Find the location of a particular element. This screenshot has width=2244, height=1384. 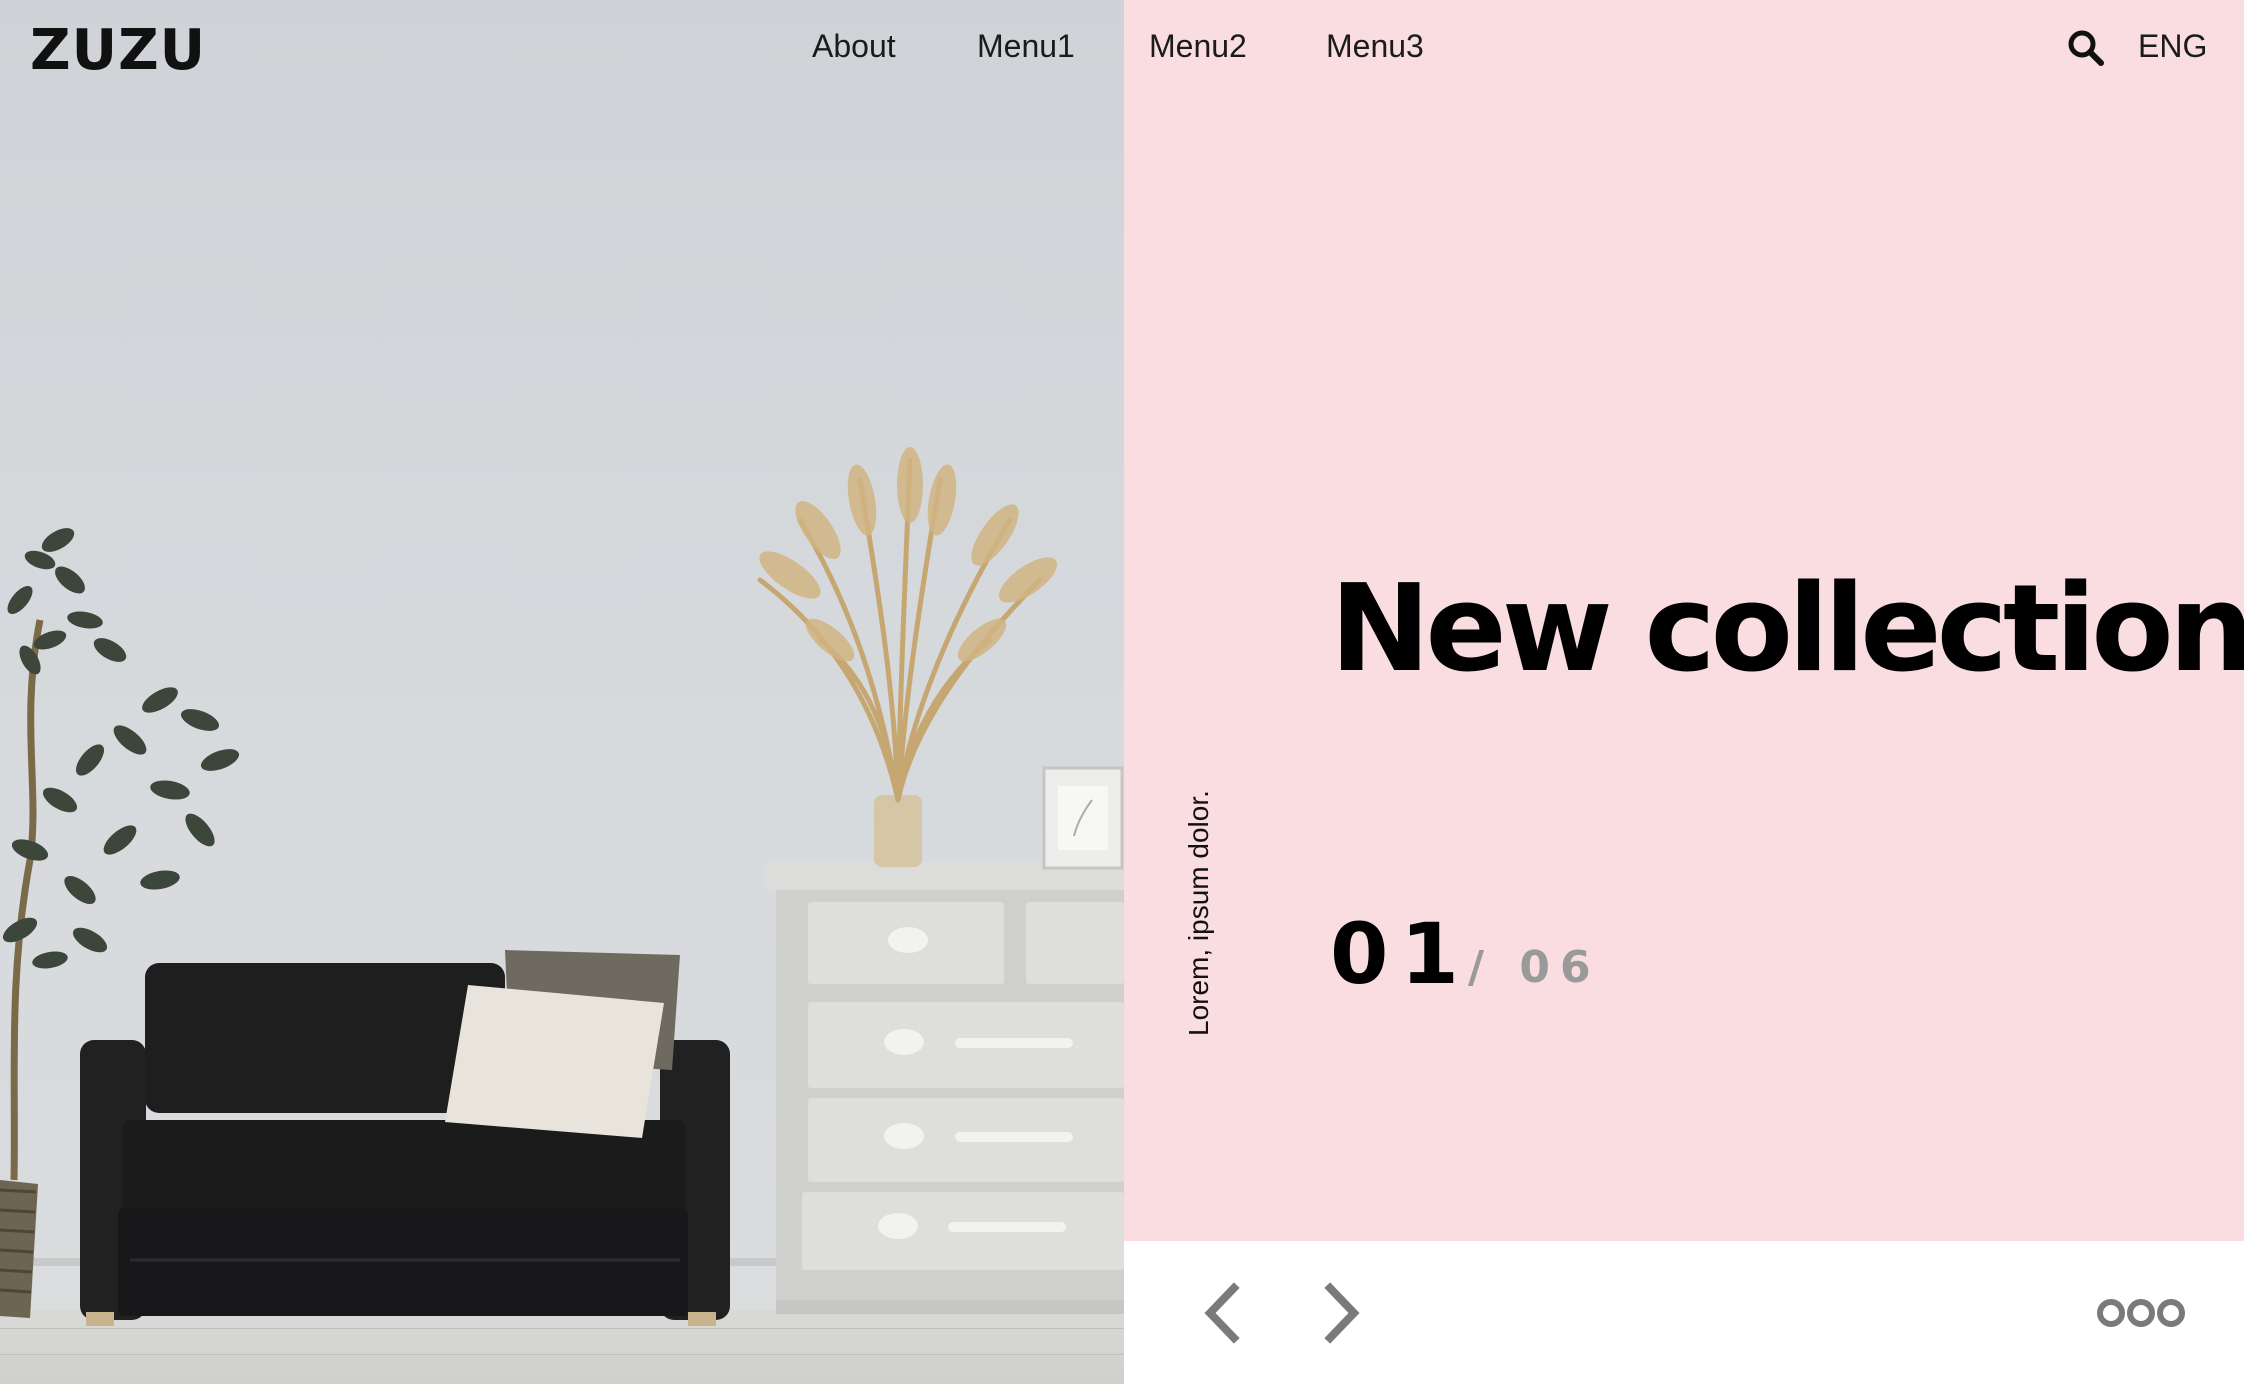

chevron-left-icon is located at coordinates (1222, 1313).